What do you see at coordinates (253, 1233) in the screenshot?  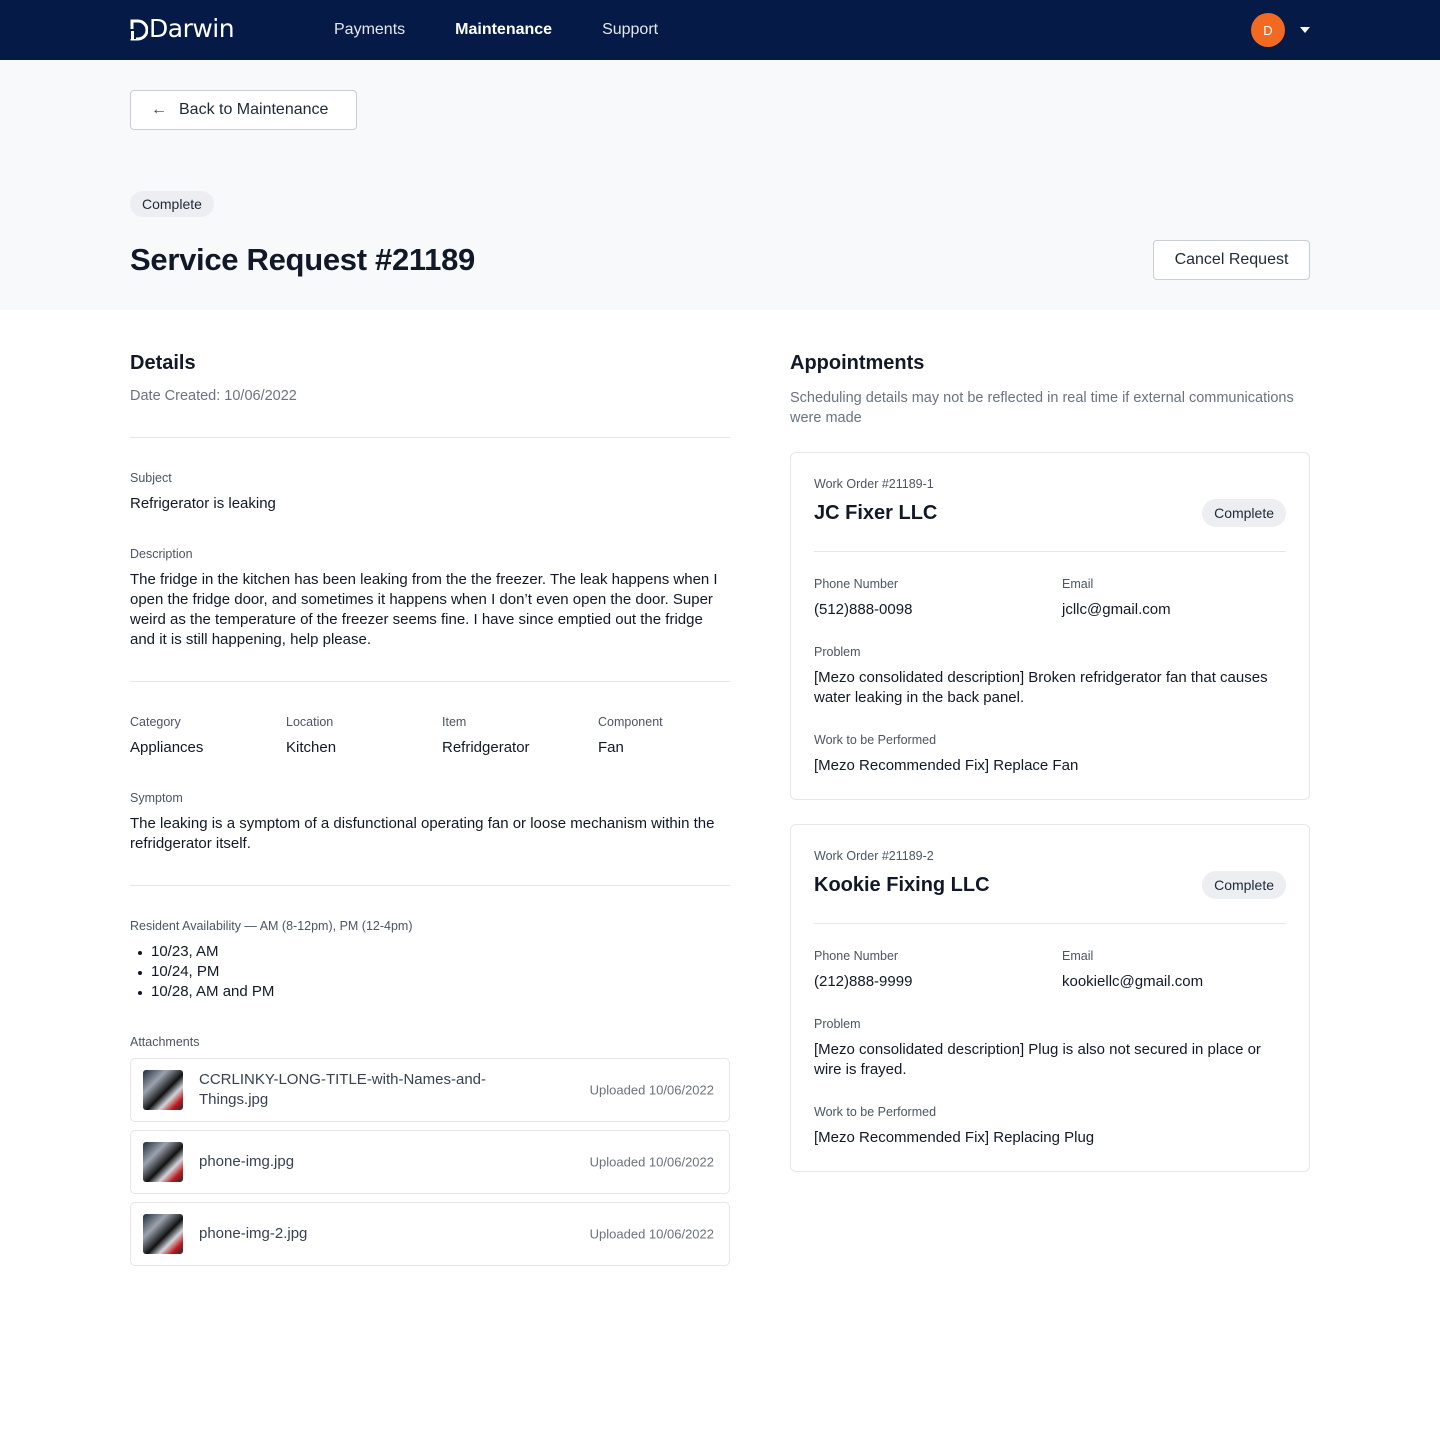 I see `attachment-filename: phone-img-2.jpg` at bounding box center [253, 1233].